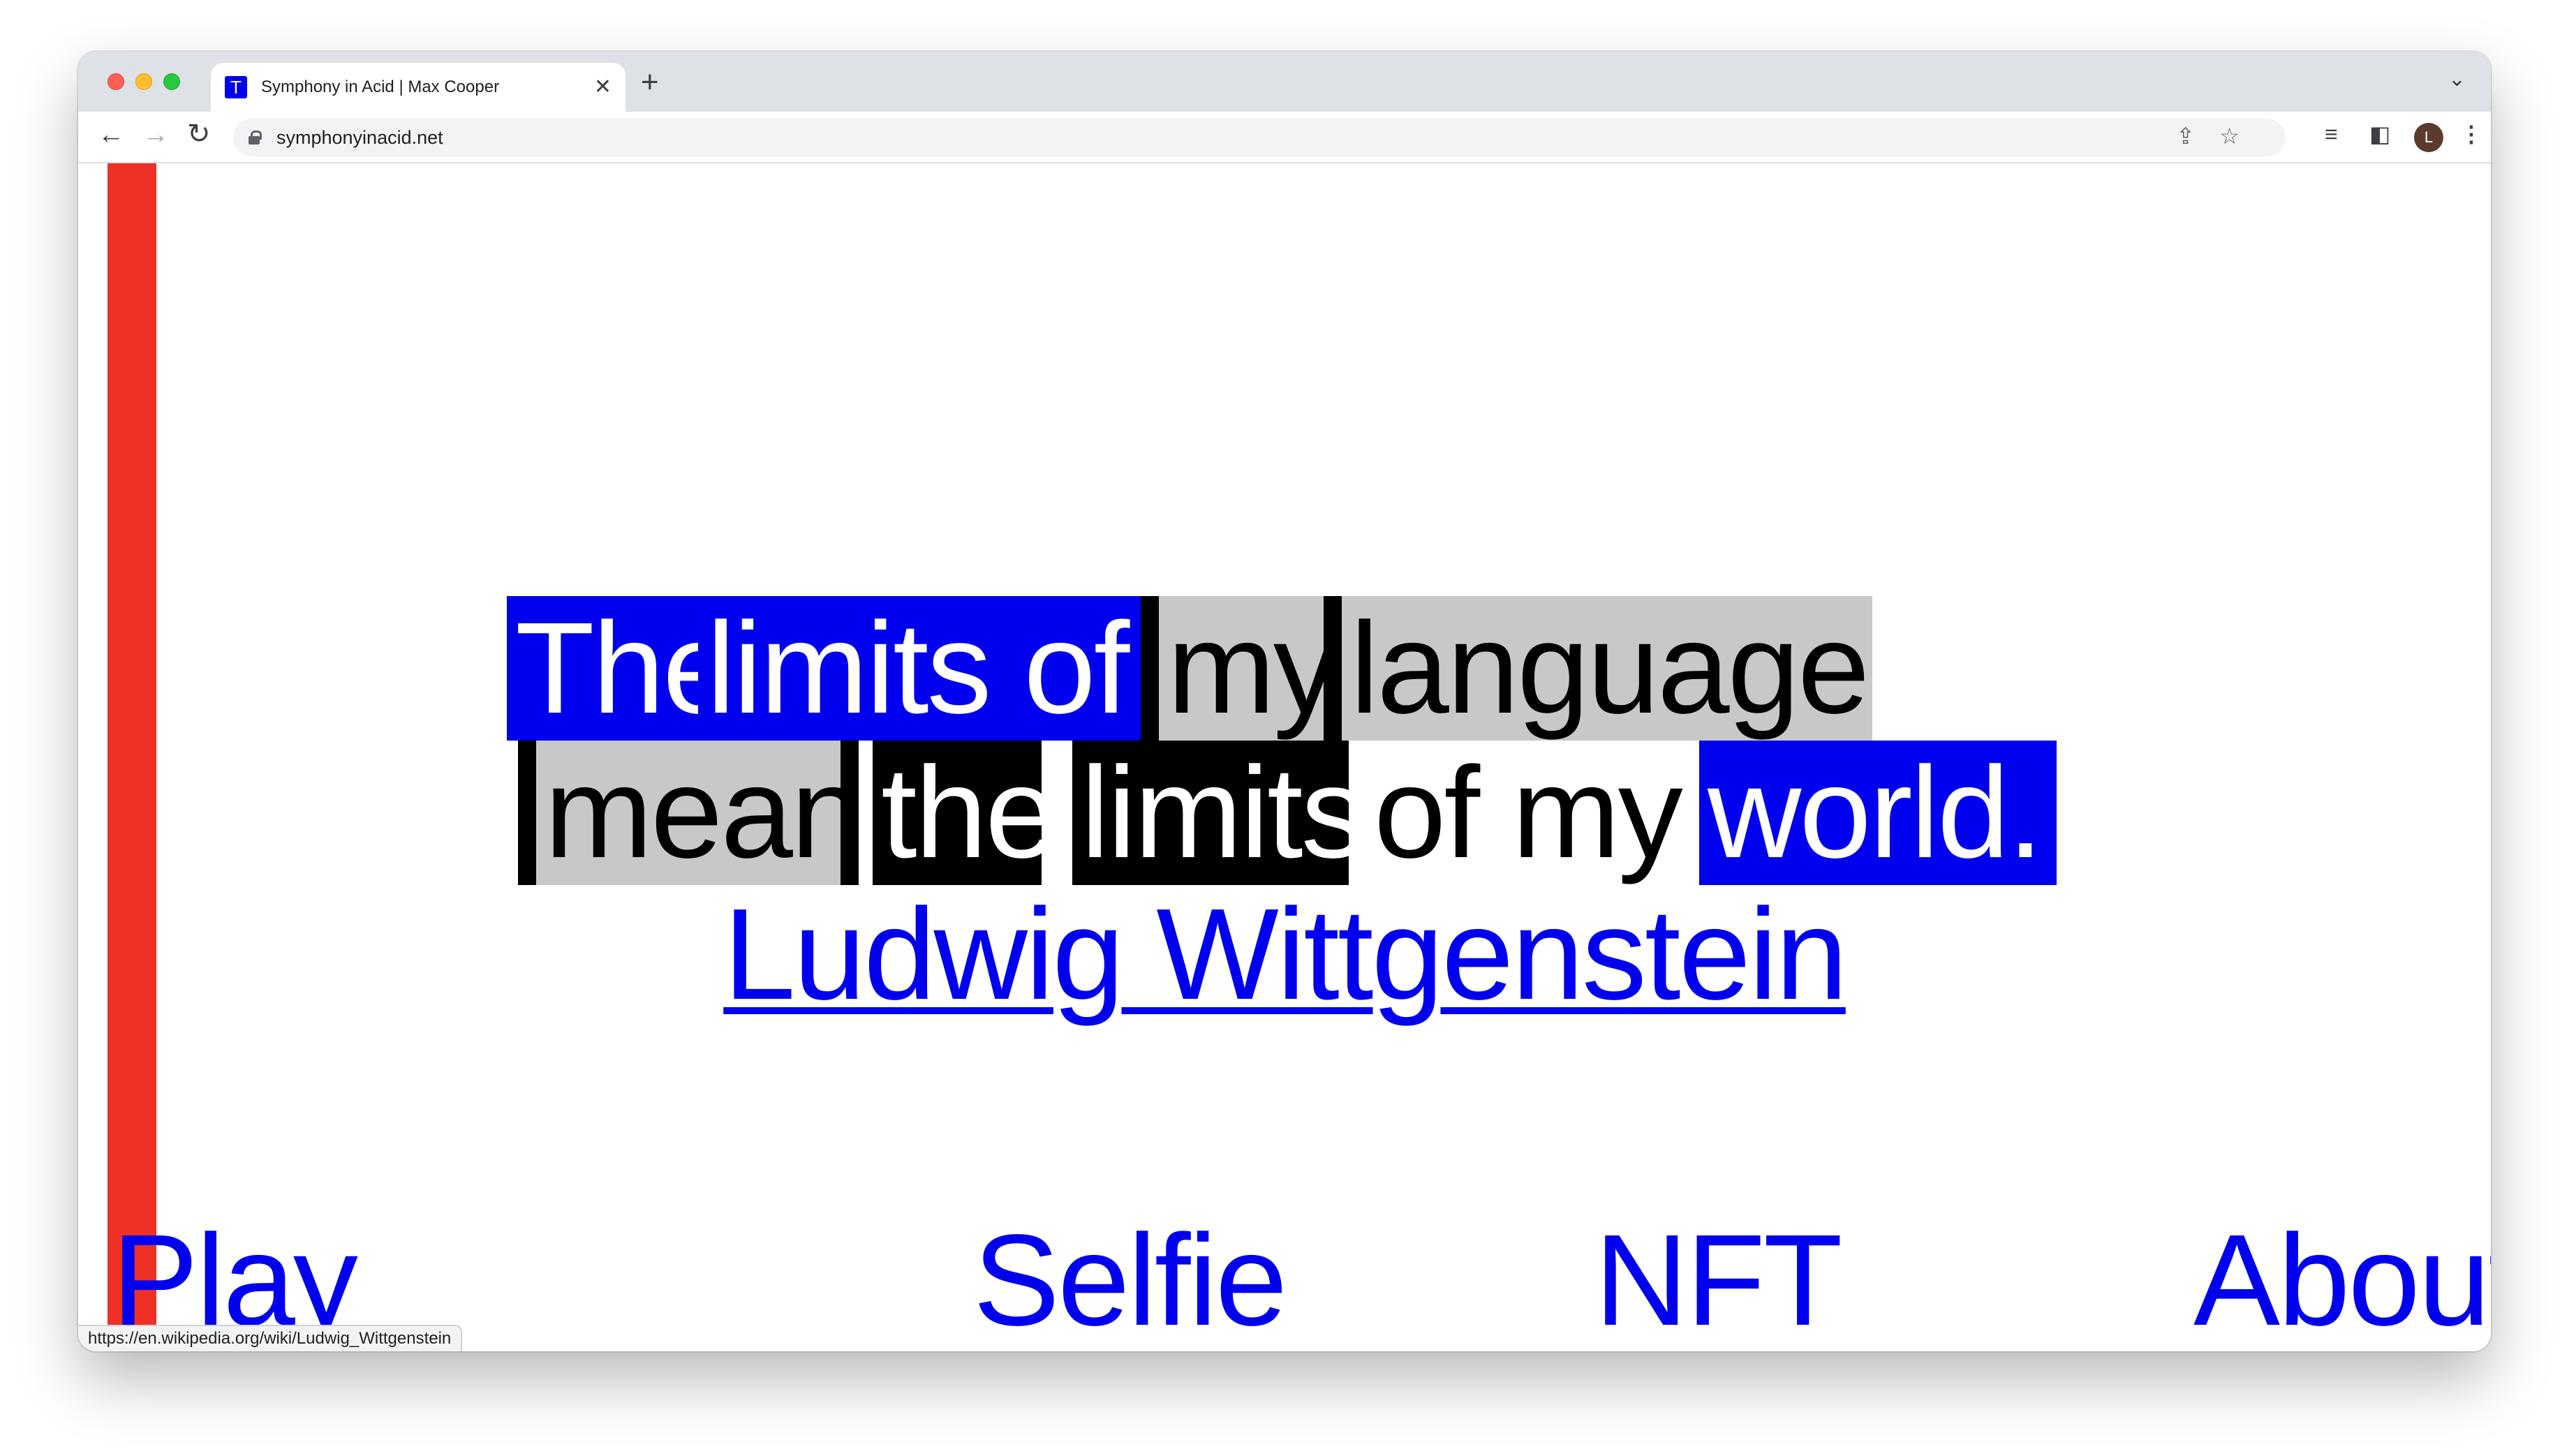  I want to click on bookmark-star-icon: ☆, so click(2229, 136).